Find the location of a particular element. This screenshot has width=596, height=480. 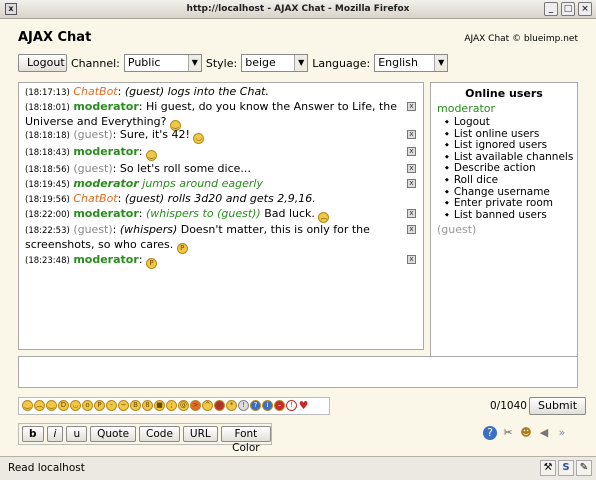

window-menu-icon: x is located at coordinates (11, 9).